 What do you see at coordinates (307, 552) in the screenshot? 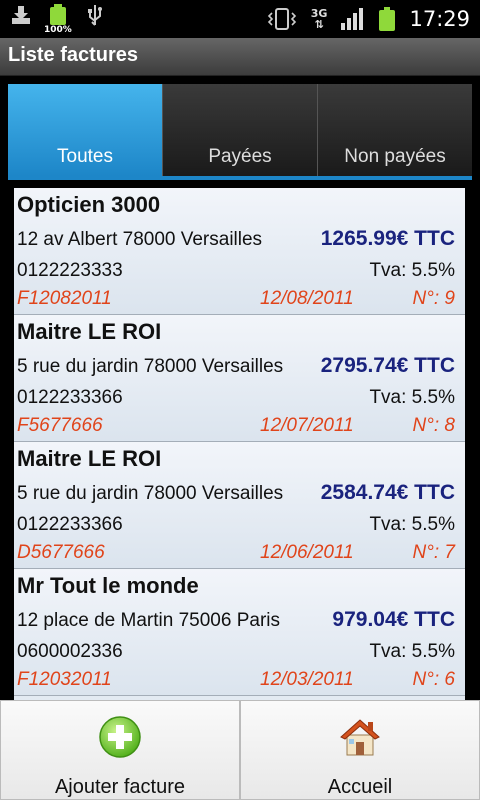
I see `invoice-date: 12/06/2011` at bounding box center [307, 552].